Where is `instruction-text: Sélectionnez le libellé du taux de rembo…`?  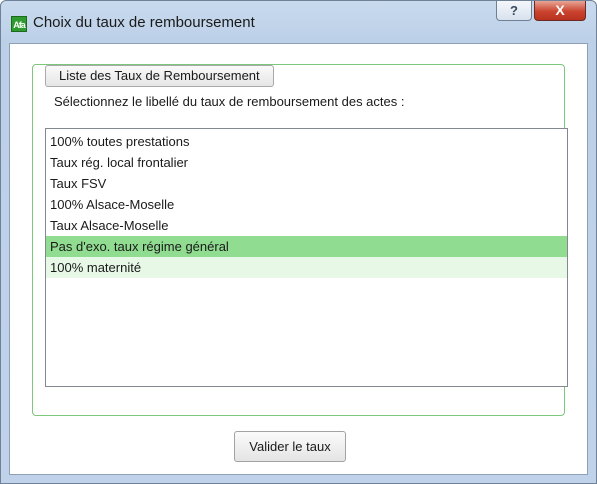 instruction-text: Sélectionnez le libellé du taux de rembo… is located at coordinates (229, 101).